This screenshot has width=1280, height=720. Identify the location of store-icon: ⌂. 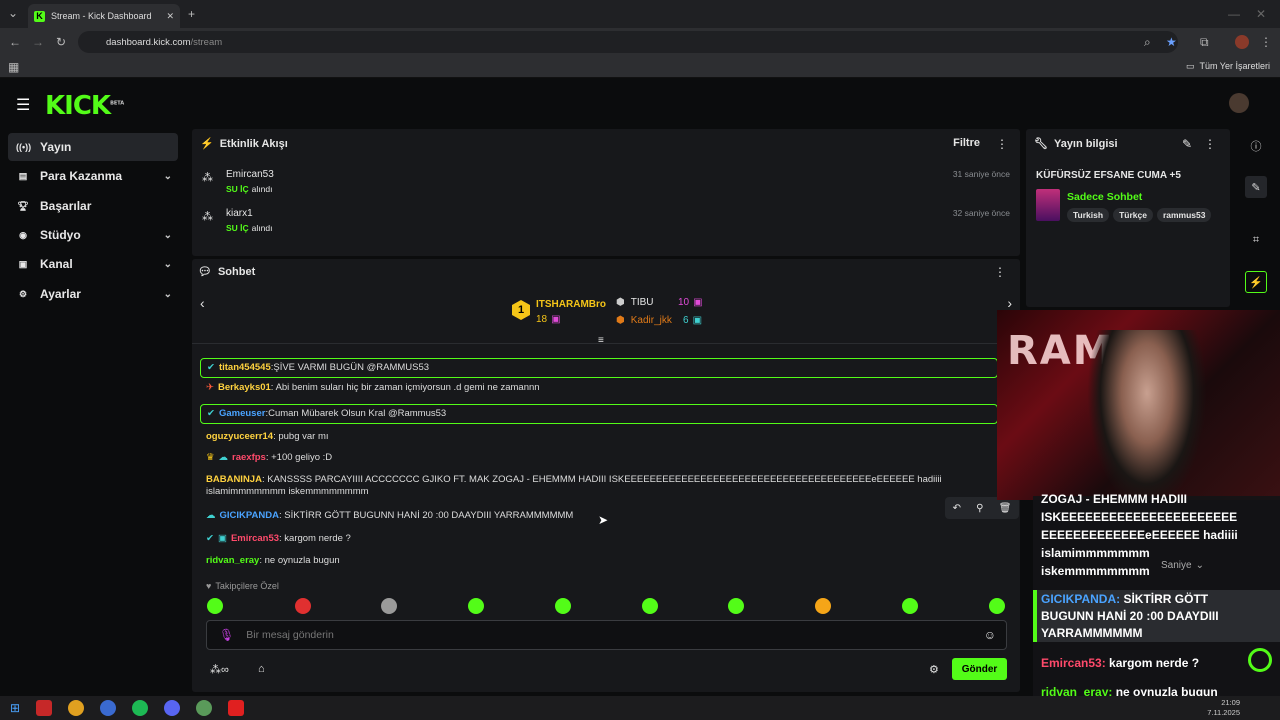
(261, 669).